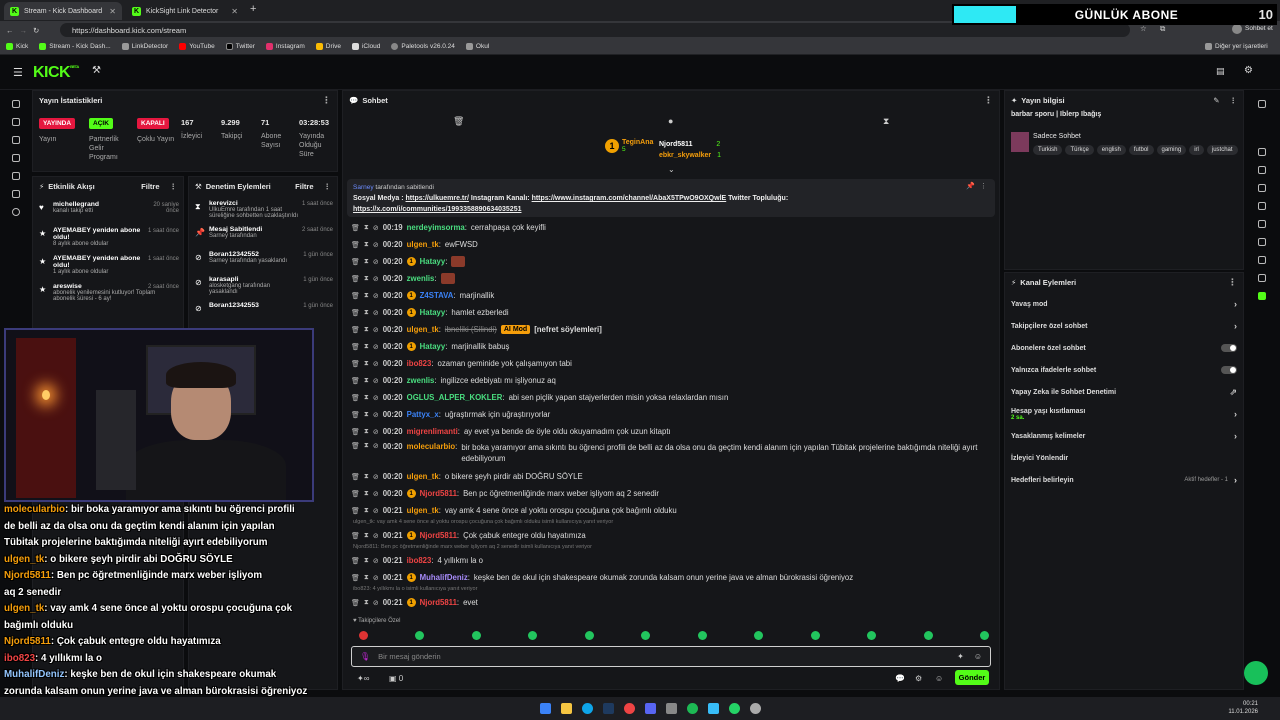  I want to click on bot-icon: ☺, so click(939, 678).